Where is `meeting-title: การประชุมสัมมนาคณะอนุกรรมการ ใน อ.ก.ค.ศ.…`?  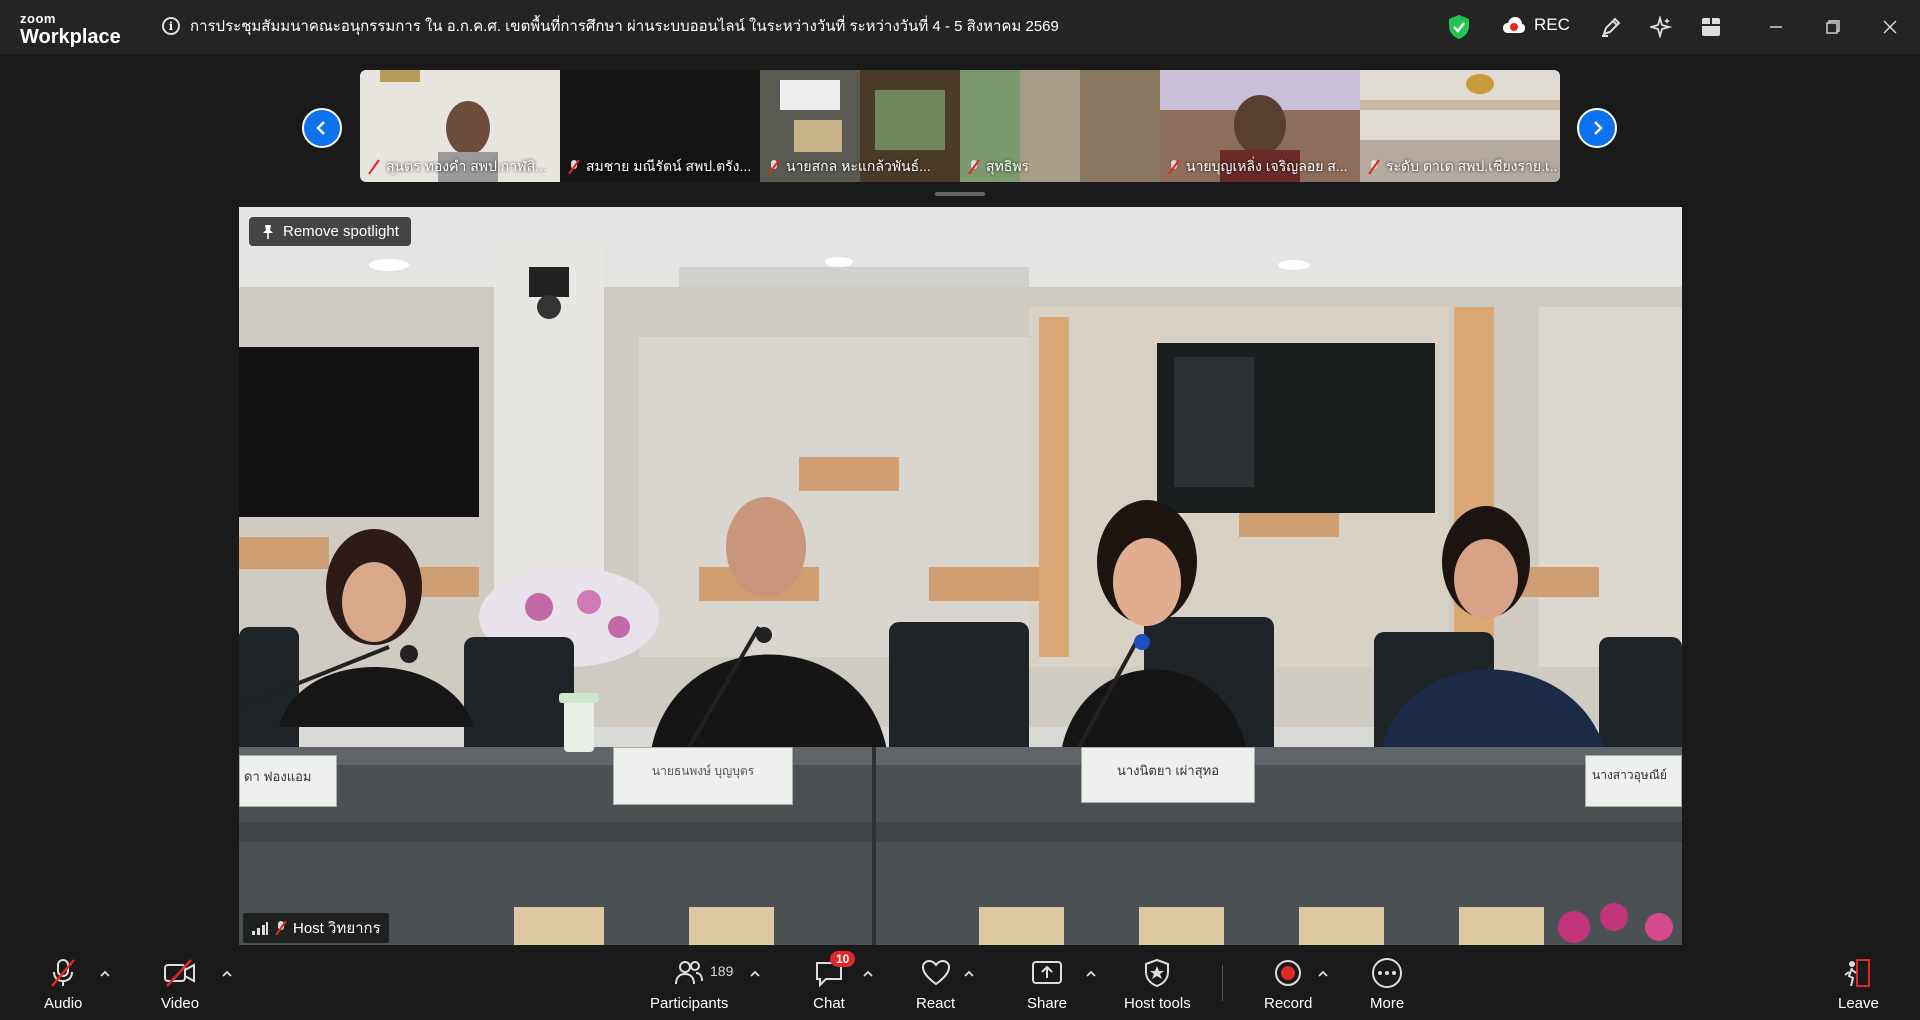 meeting-title: การประชุมสัมมนาคณะอนุกรรมการ ใน อ.ก.ค.ศ.… is located at coordinates (624, 26).